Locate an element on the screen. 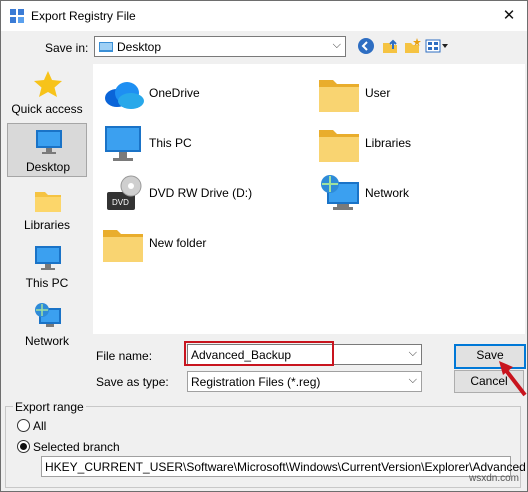  place-label: This PC is located at coordinates (47, 283).